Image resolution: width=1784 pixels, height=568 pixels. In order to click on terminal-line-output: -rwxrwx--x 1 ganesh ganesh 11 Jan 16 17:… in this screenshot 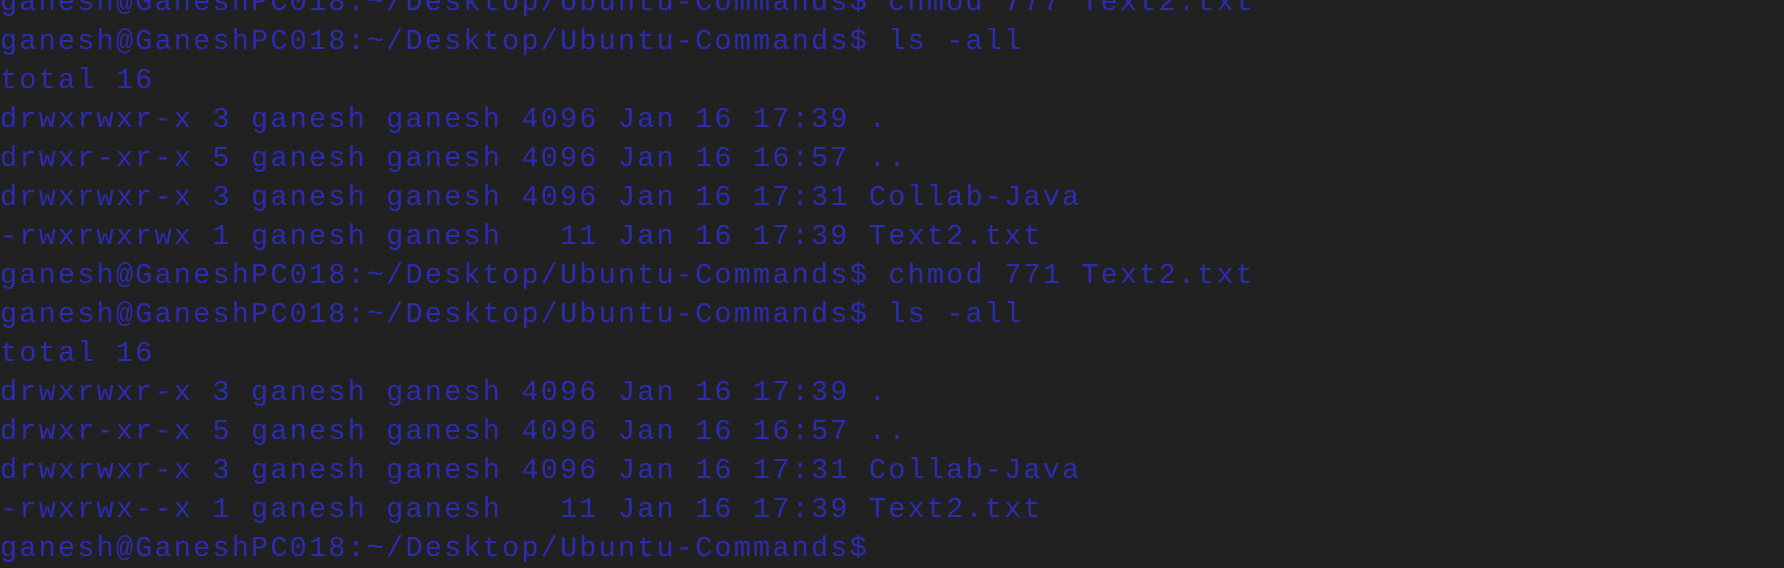, I will do `click(521, 509)`.